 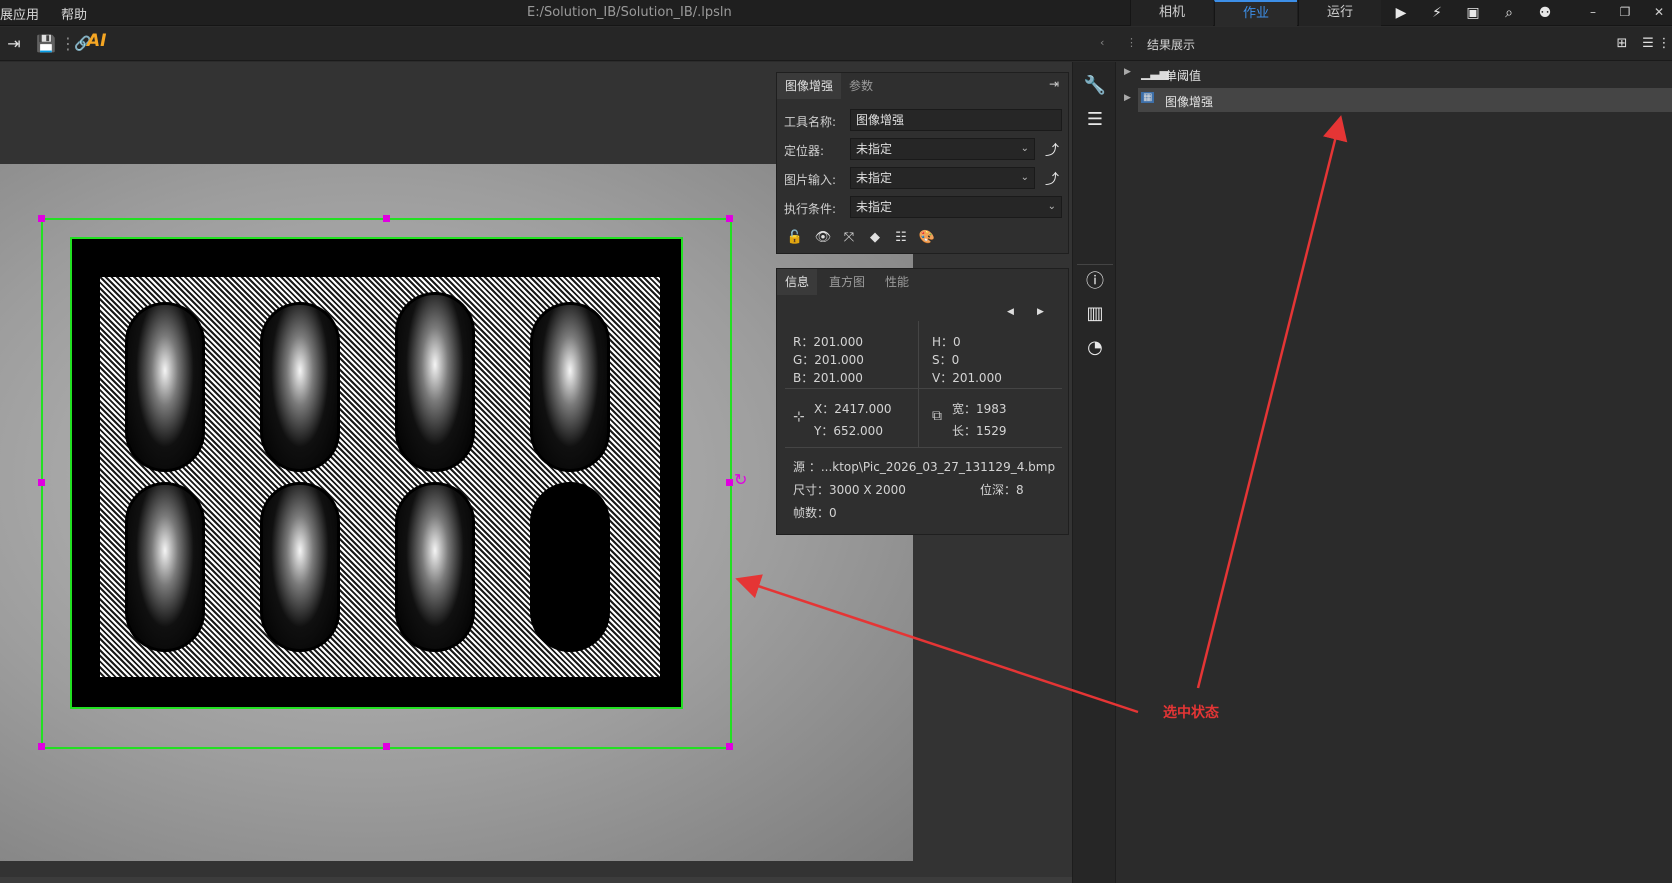 What do you see at coordinates (967, 378) in the screenshot?
I see `hsv-v: V：201.000` at bounding box center [967, 378].